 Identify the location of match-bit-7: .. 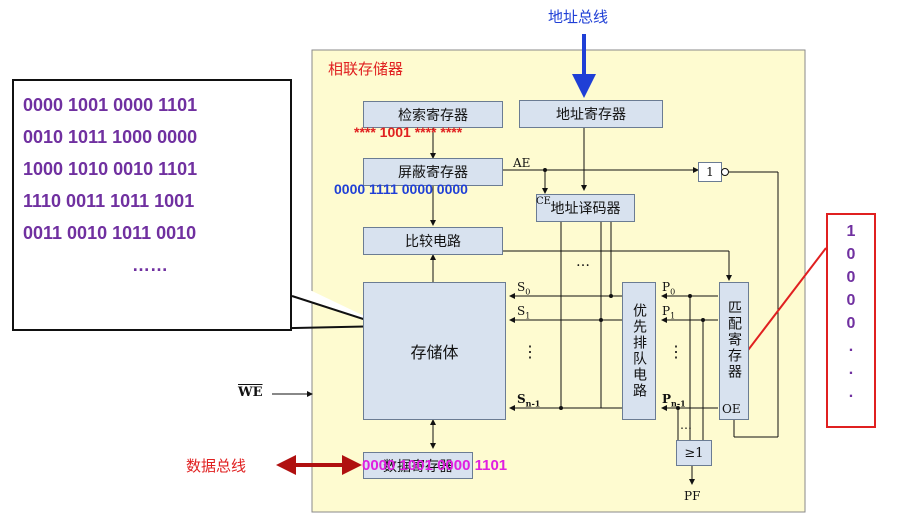
(851, 392).